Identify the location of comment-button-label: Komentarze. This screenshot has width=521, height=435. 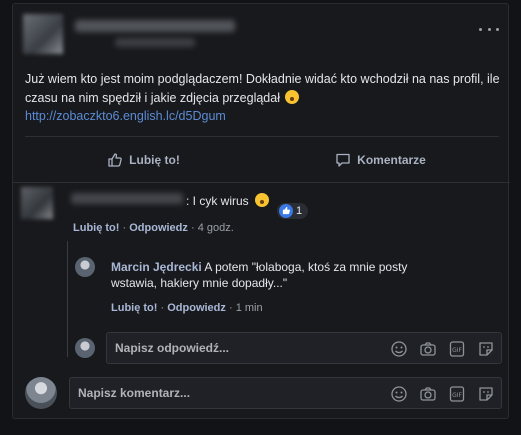
(391, 160).